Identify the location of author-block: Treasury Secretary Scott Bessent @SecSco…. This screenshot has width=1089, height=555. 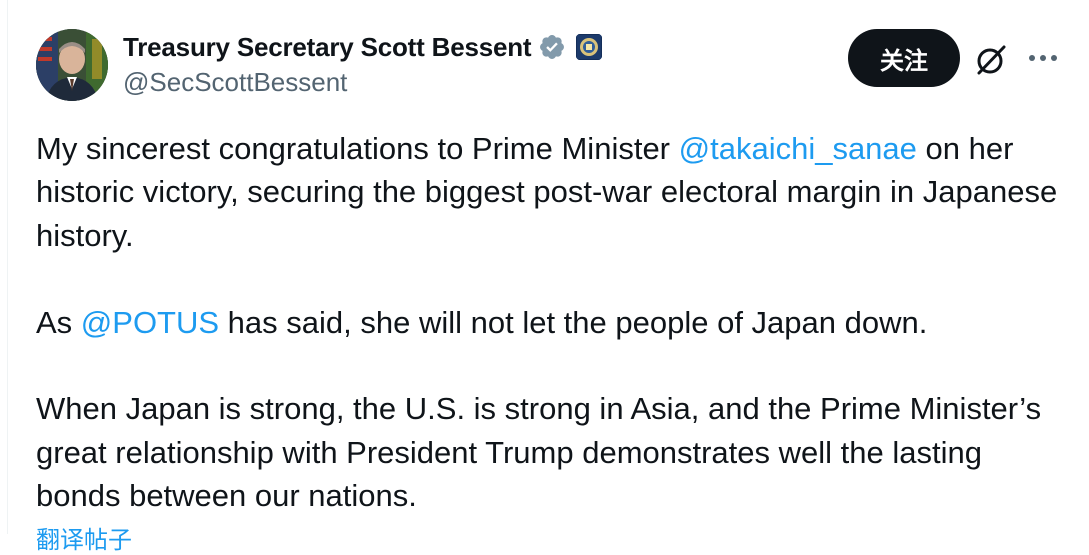
(363, 64).